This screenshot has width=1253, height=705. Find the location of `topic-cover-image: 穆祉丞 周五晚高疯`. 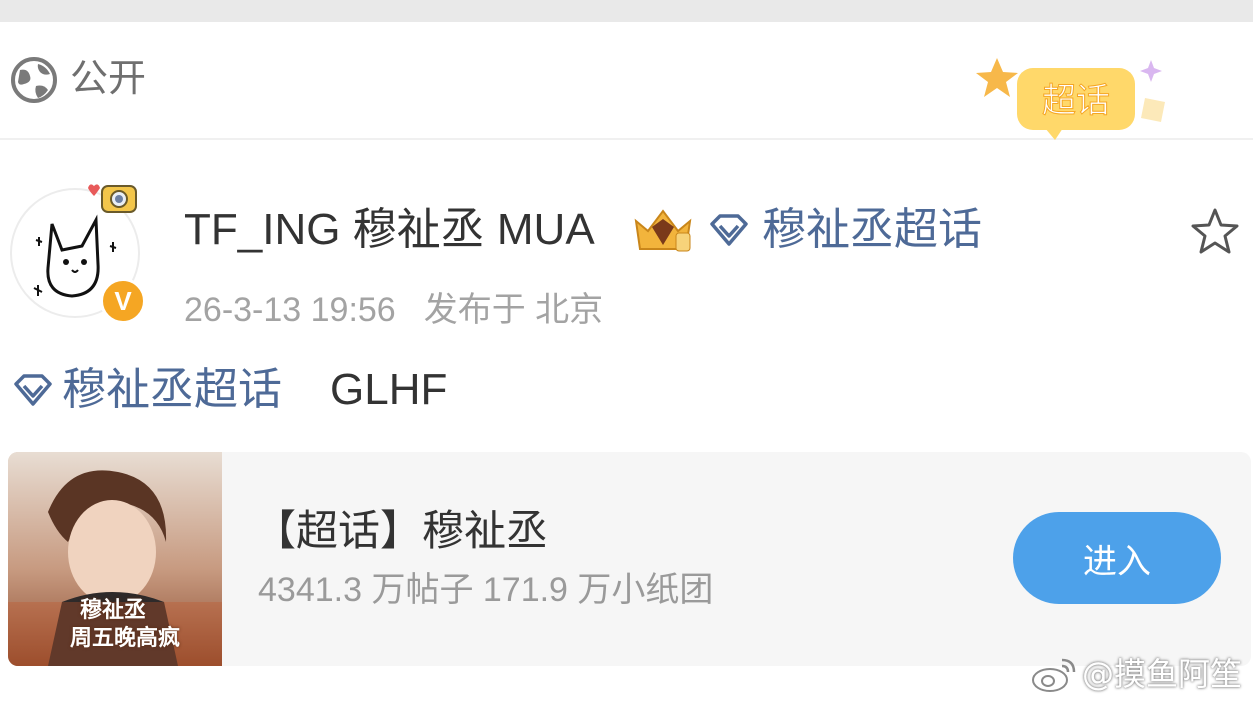

topic-cover-image: 穆祉丞 周五晚高疯 is located at coordinates (115, 559).